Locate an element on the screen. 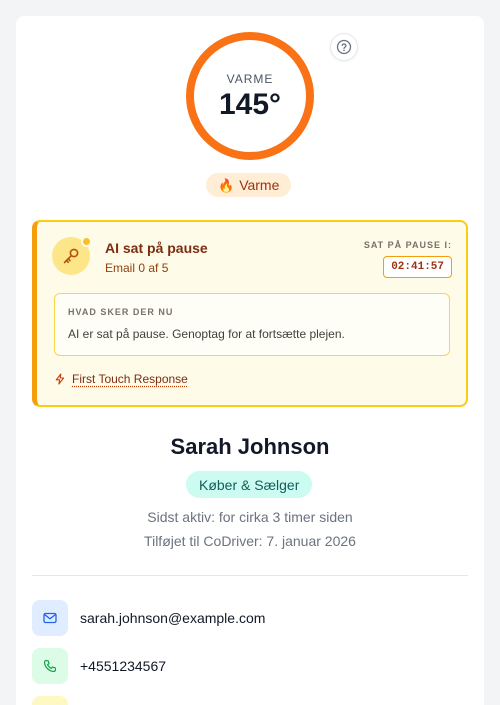 This screenshot has width=500, height=705. mail-icon is located at coordinates (50, 618).